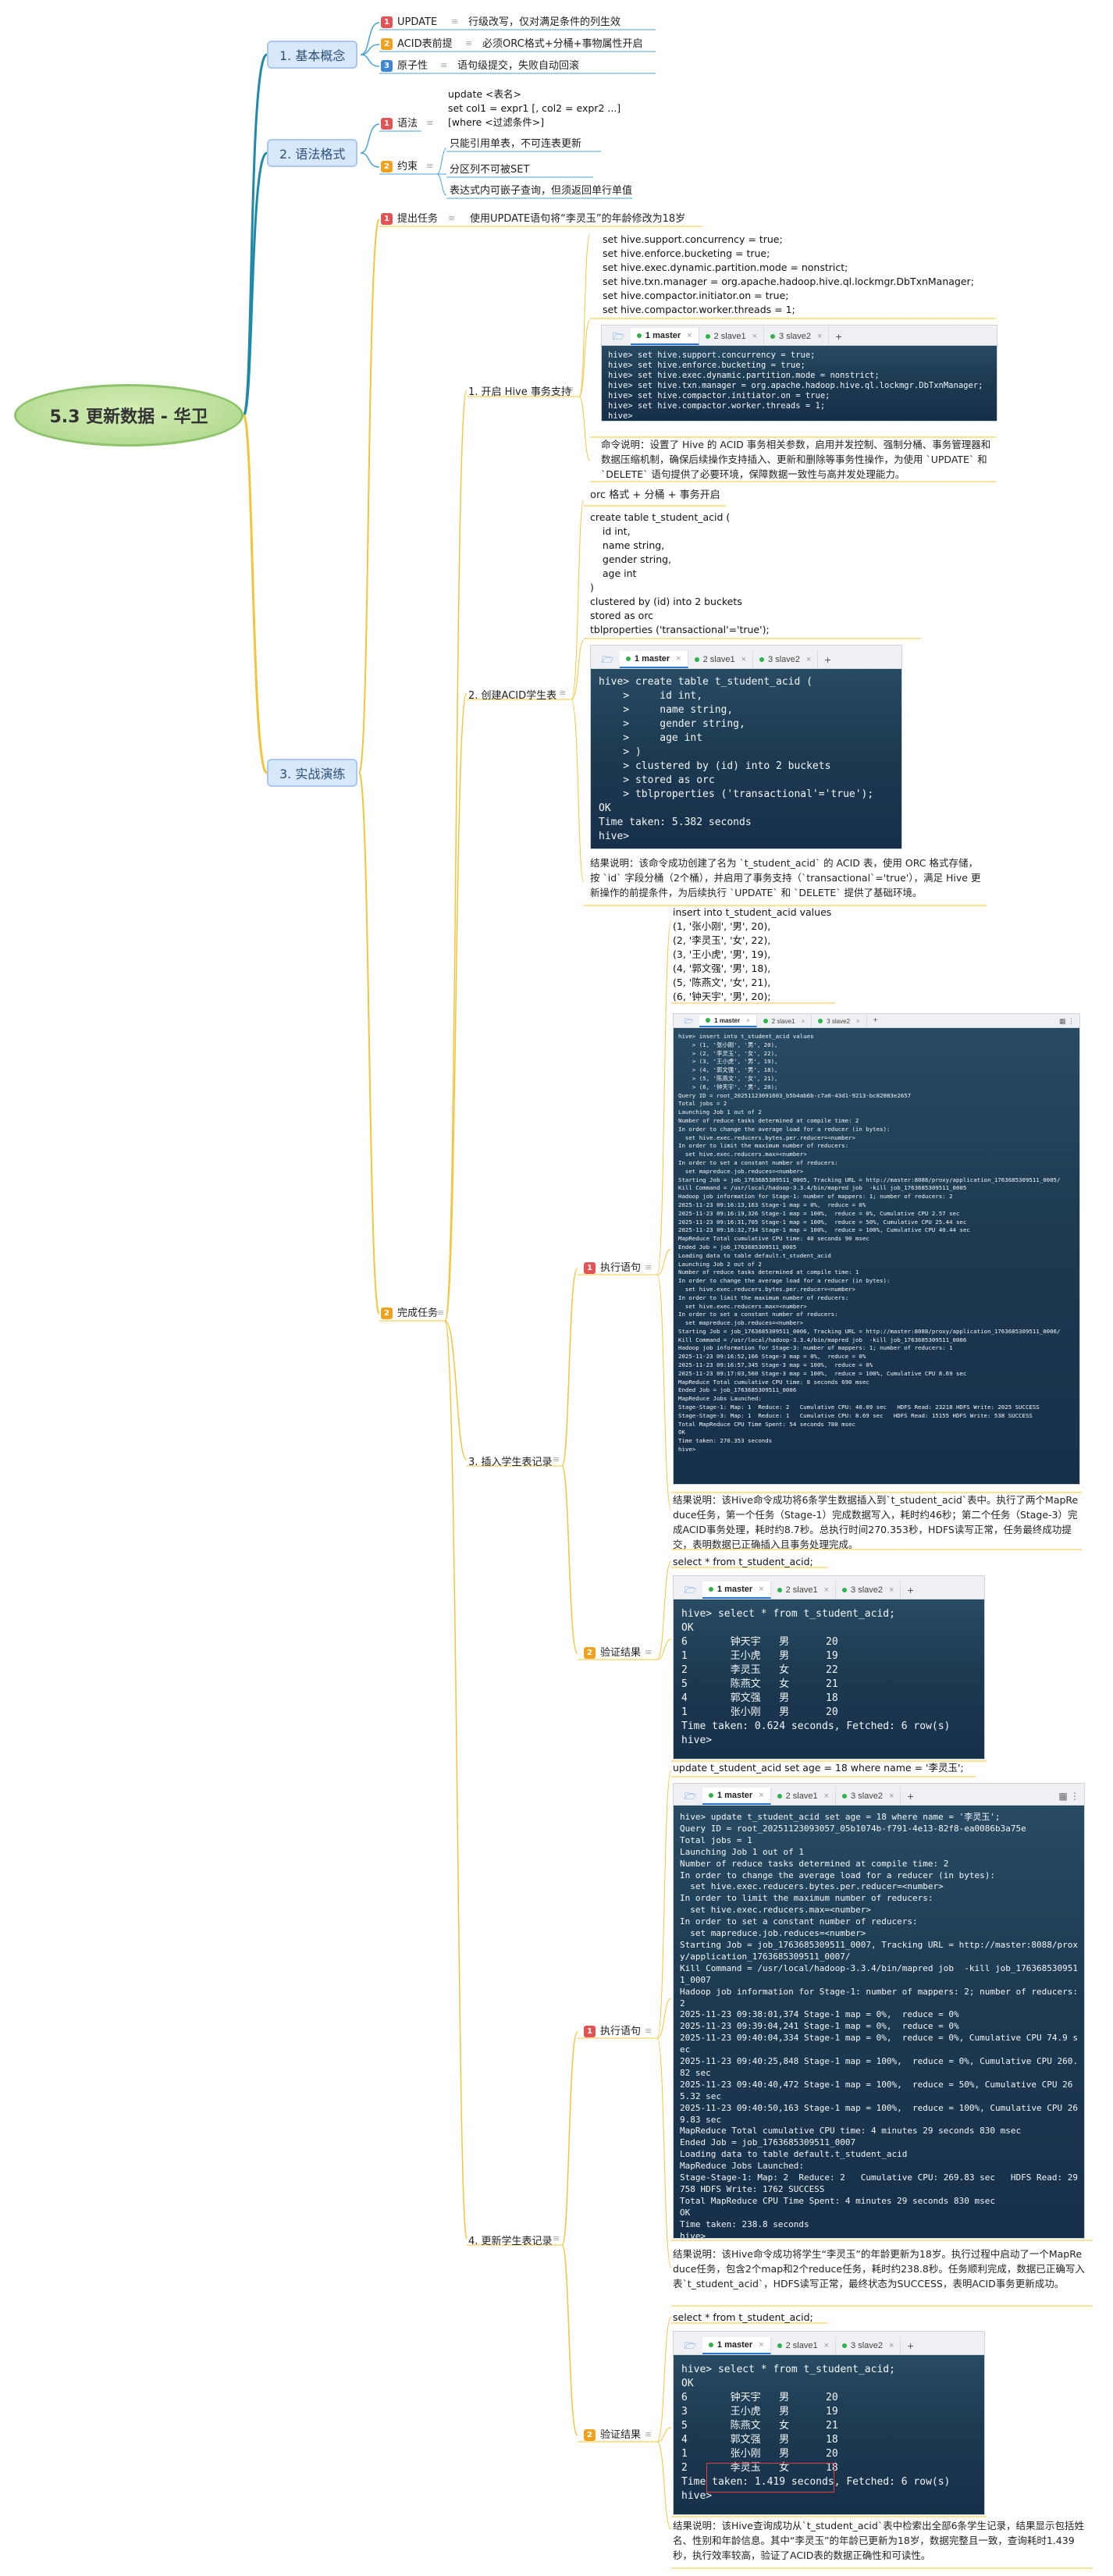 This screenshot has height=2576, width=1113. What do you see at coordinates (409, 1314) in the screenshot?
I see `practice-complete: 2 完成任务` at bounding box center [409, 1314].